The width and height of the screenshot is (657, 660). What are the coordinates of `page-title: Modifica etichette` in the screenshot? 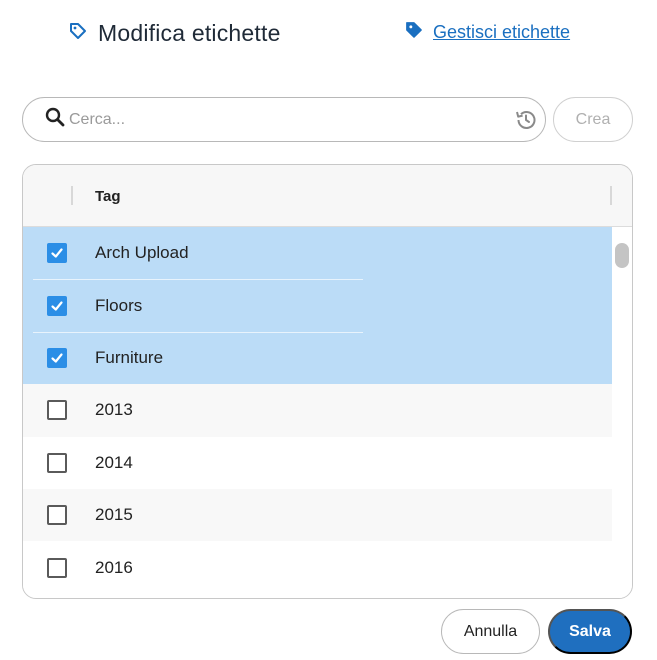 It's located at (189, 33).